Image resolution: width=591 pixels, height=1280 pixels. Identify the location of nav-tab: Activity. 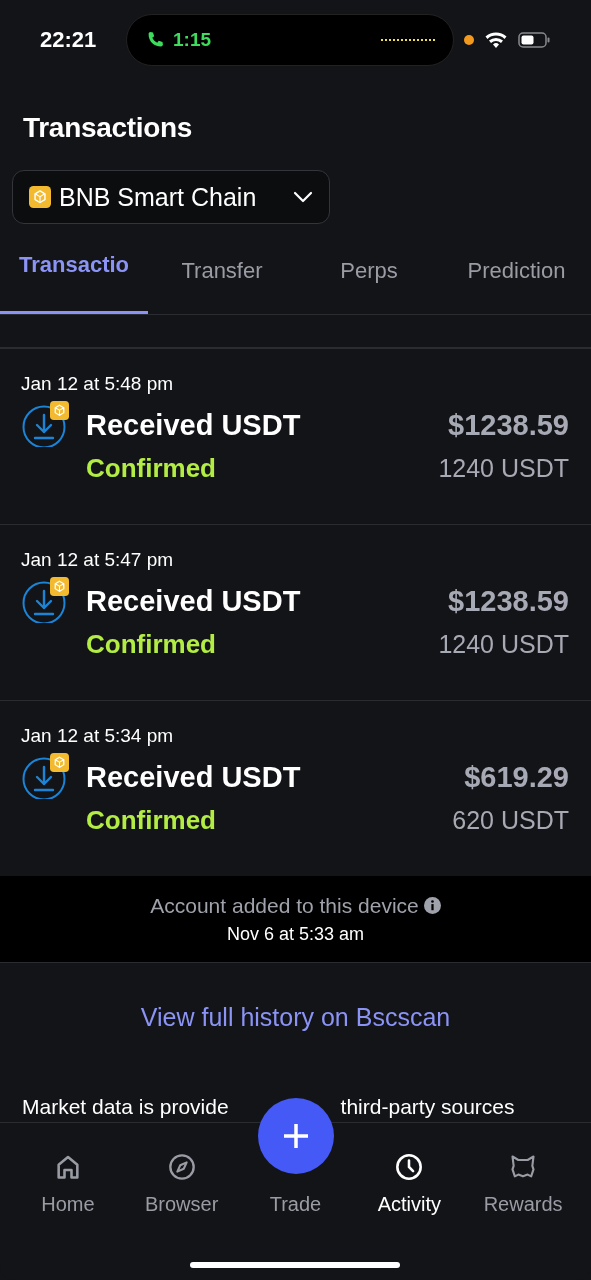
(409, 1169).